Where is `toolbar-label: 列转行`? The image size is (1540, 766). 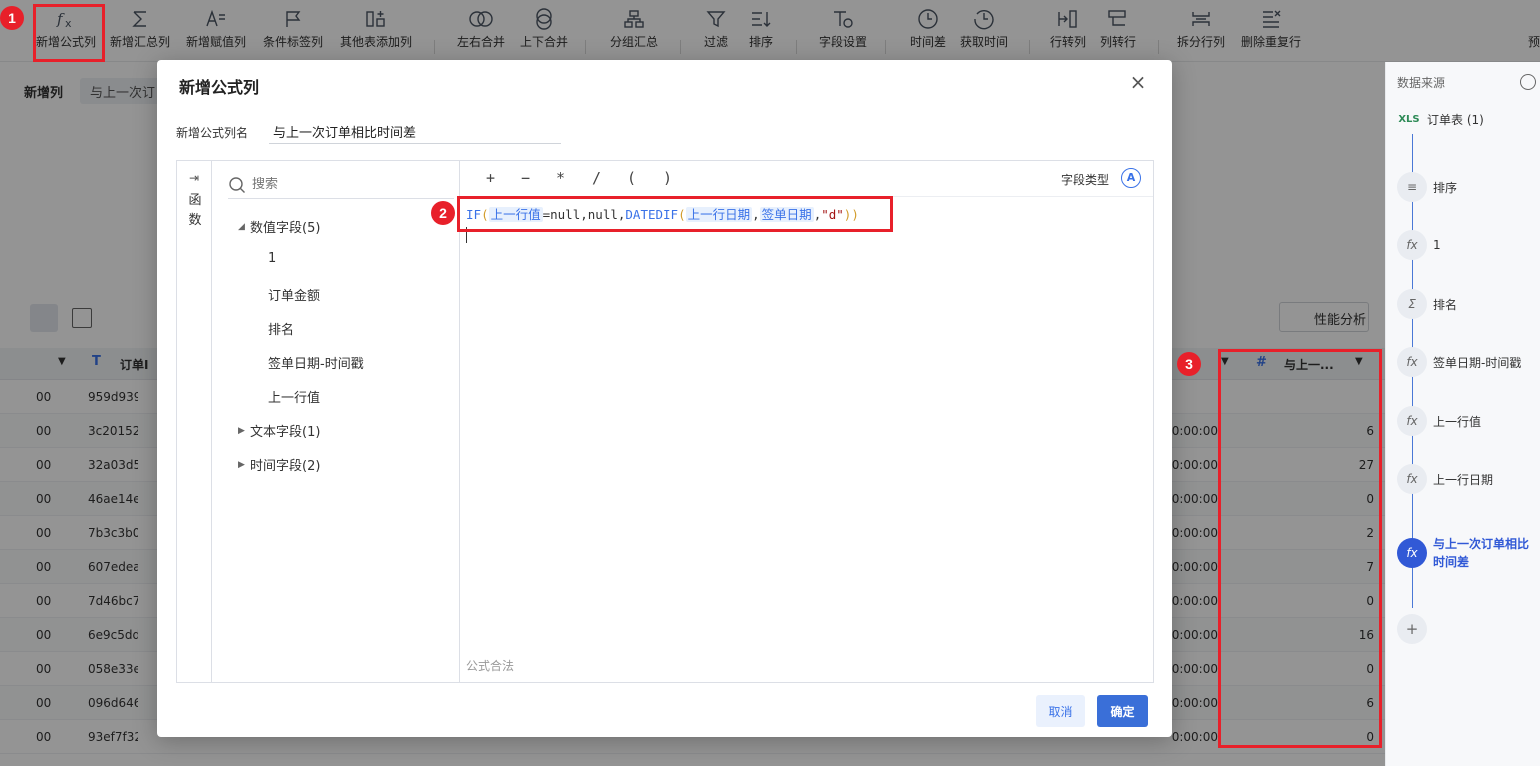
toolbar-label: 列转行 is located at coordinates (1117, 42).